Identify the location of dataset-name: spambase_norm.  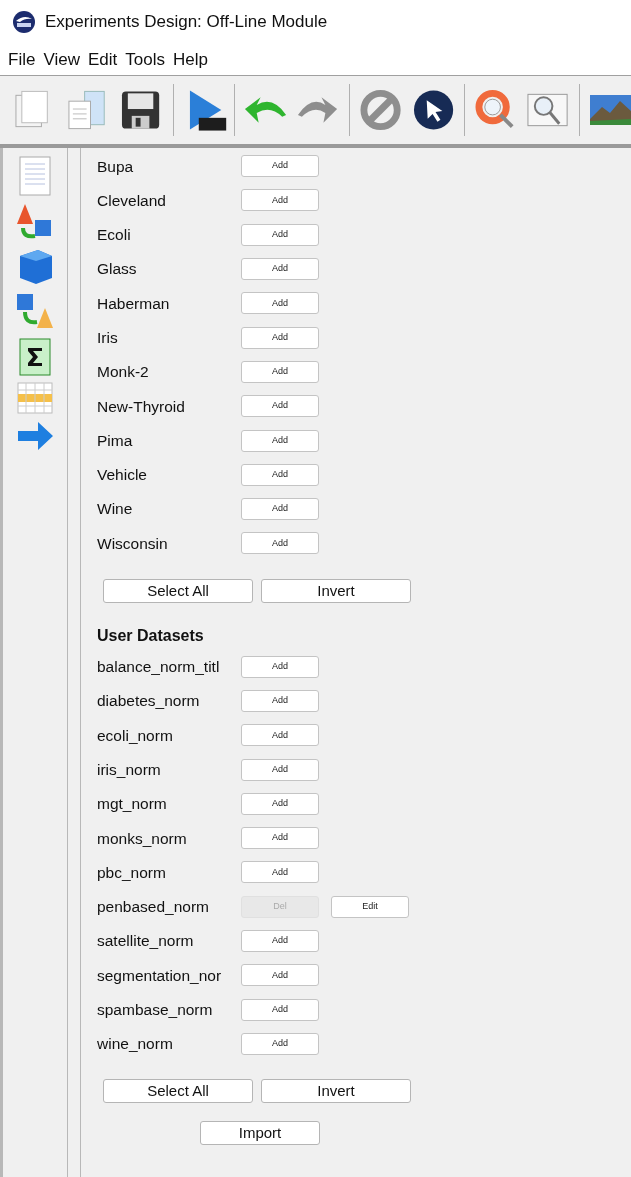
(155, 1010).